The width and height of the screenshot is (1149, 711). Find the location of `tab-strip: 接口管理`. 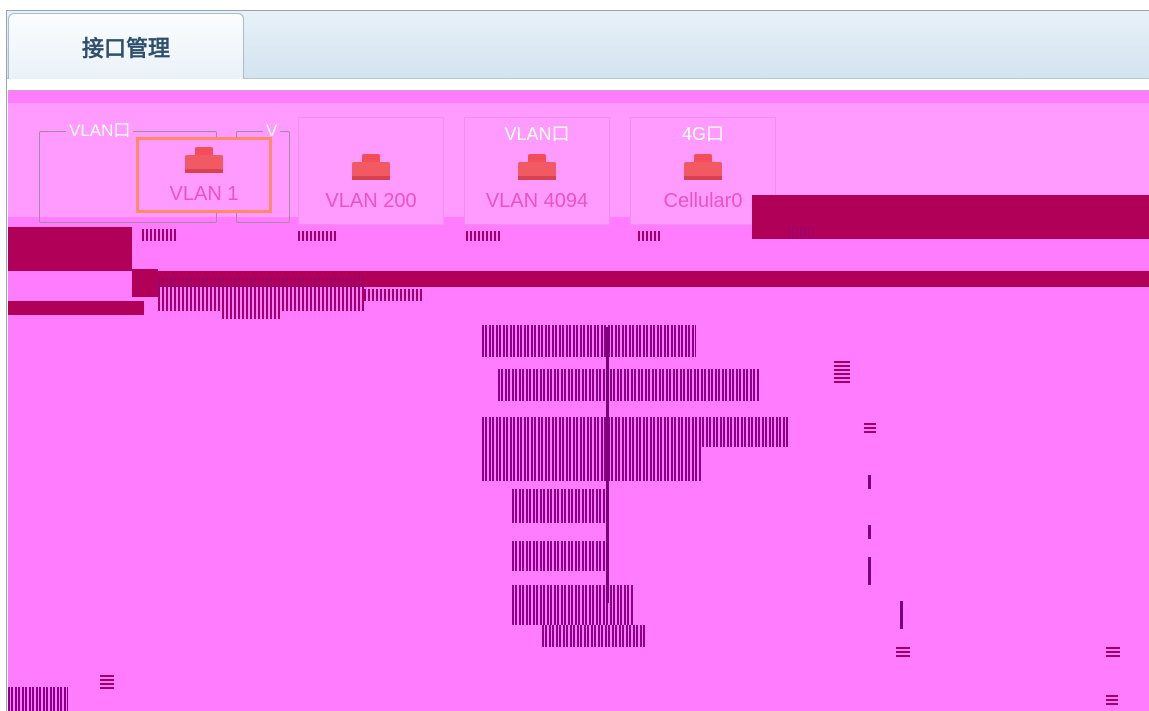

tab-strip: 接口管理 is located at coordinates (578, 45).